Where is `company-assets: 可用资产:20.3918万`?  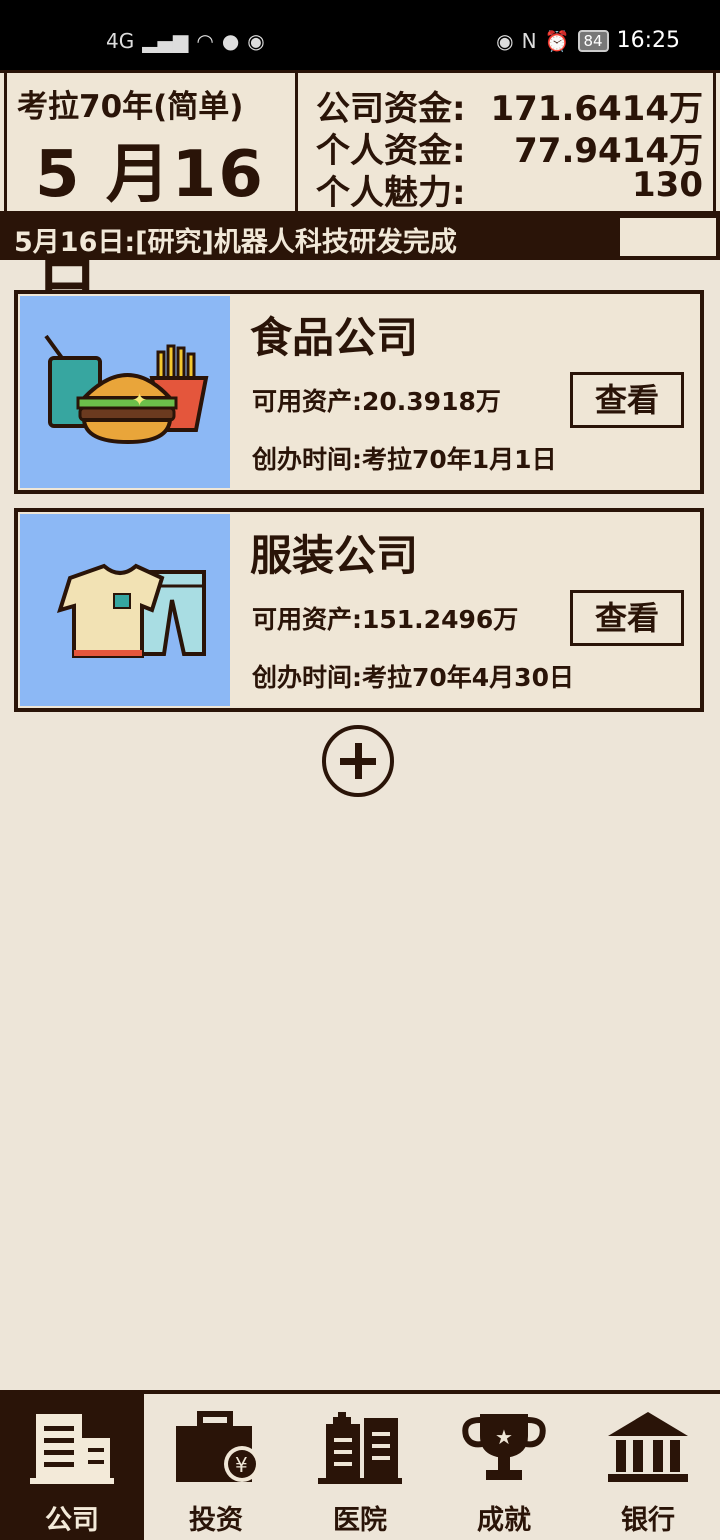
company-assets: 可用资产:20.3918万 is located at coordinates (376, 401).